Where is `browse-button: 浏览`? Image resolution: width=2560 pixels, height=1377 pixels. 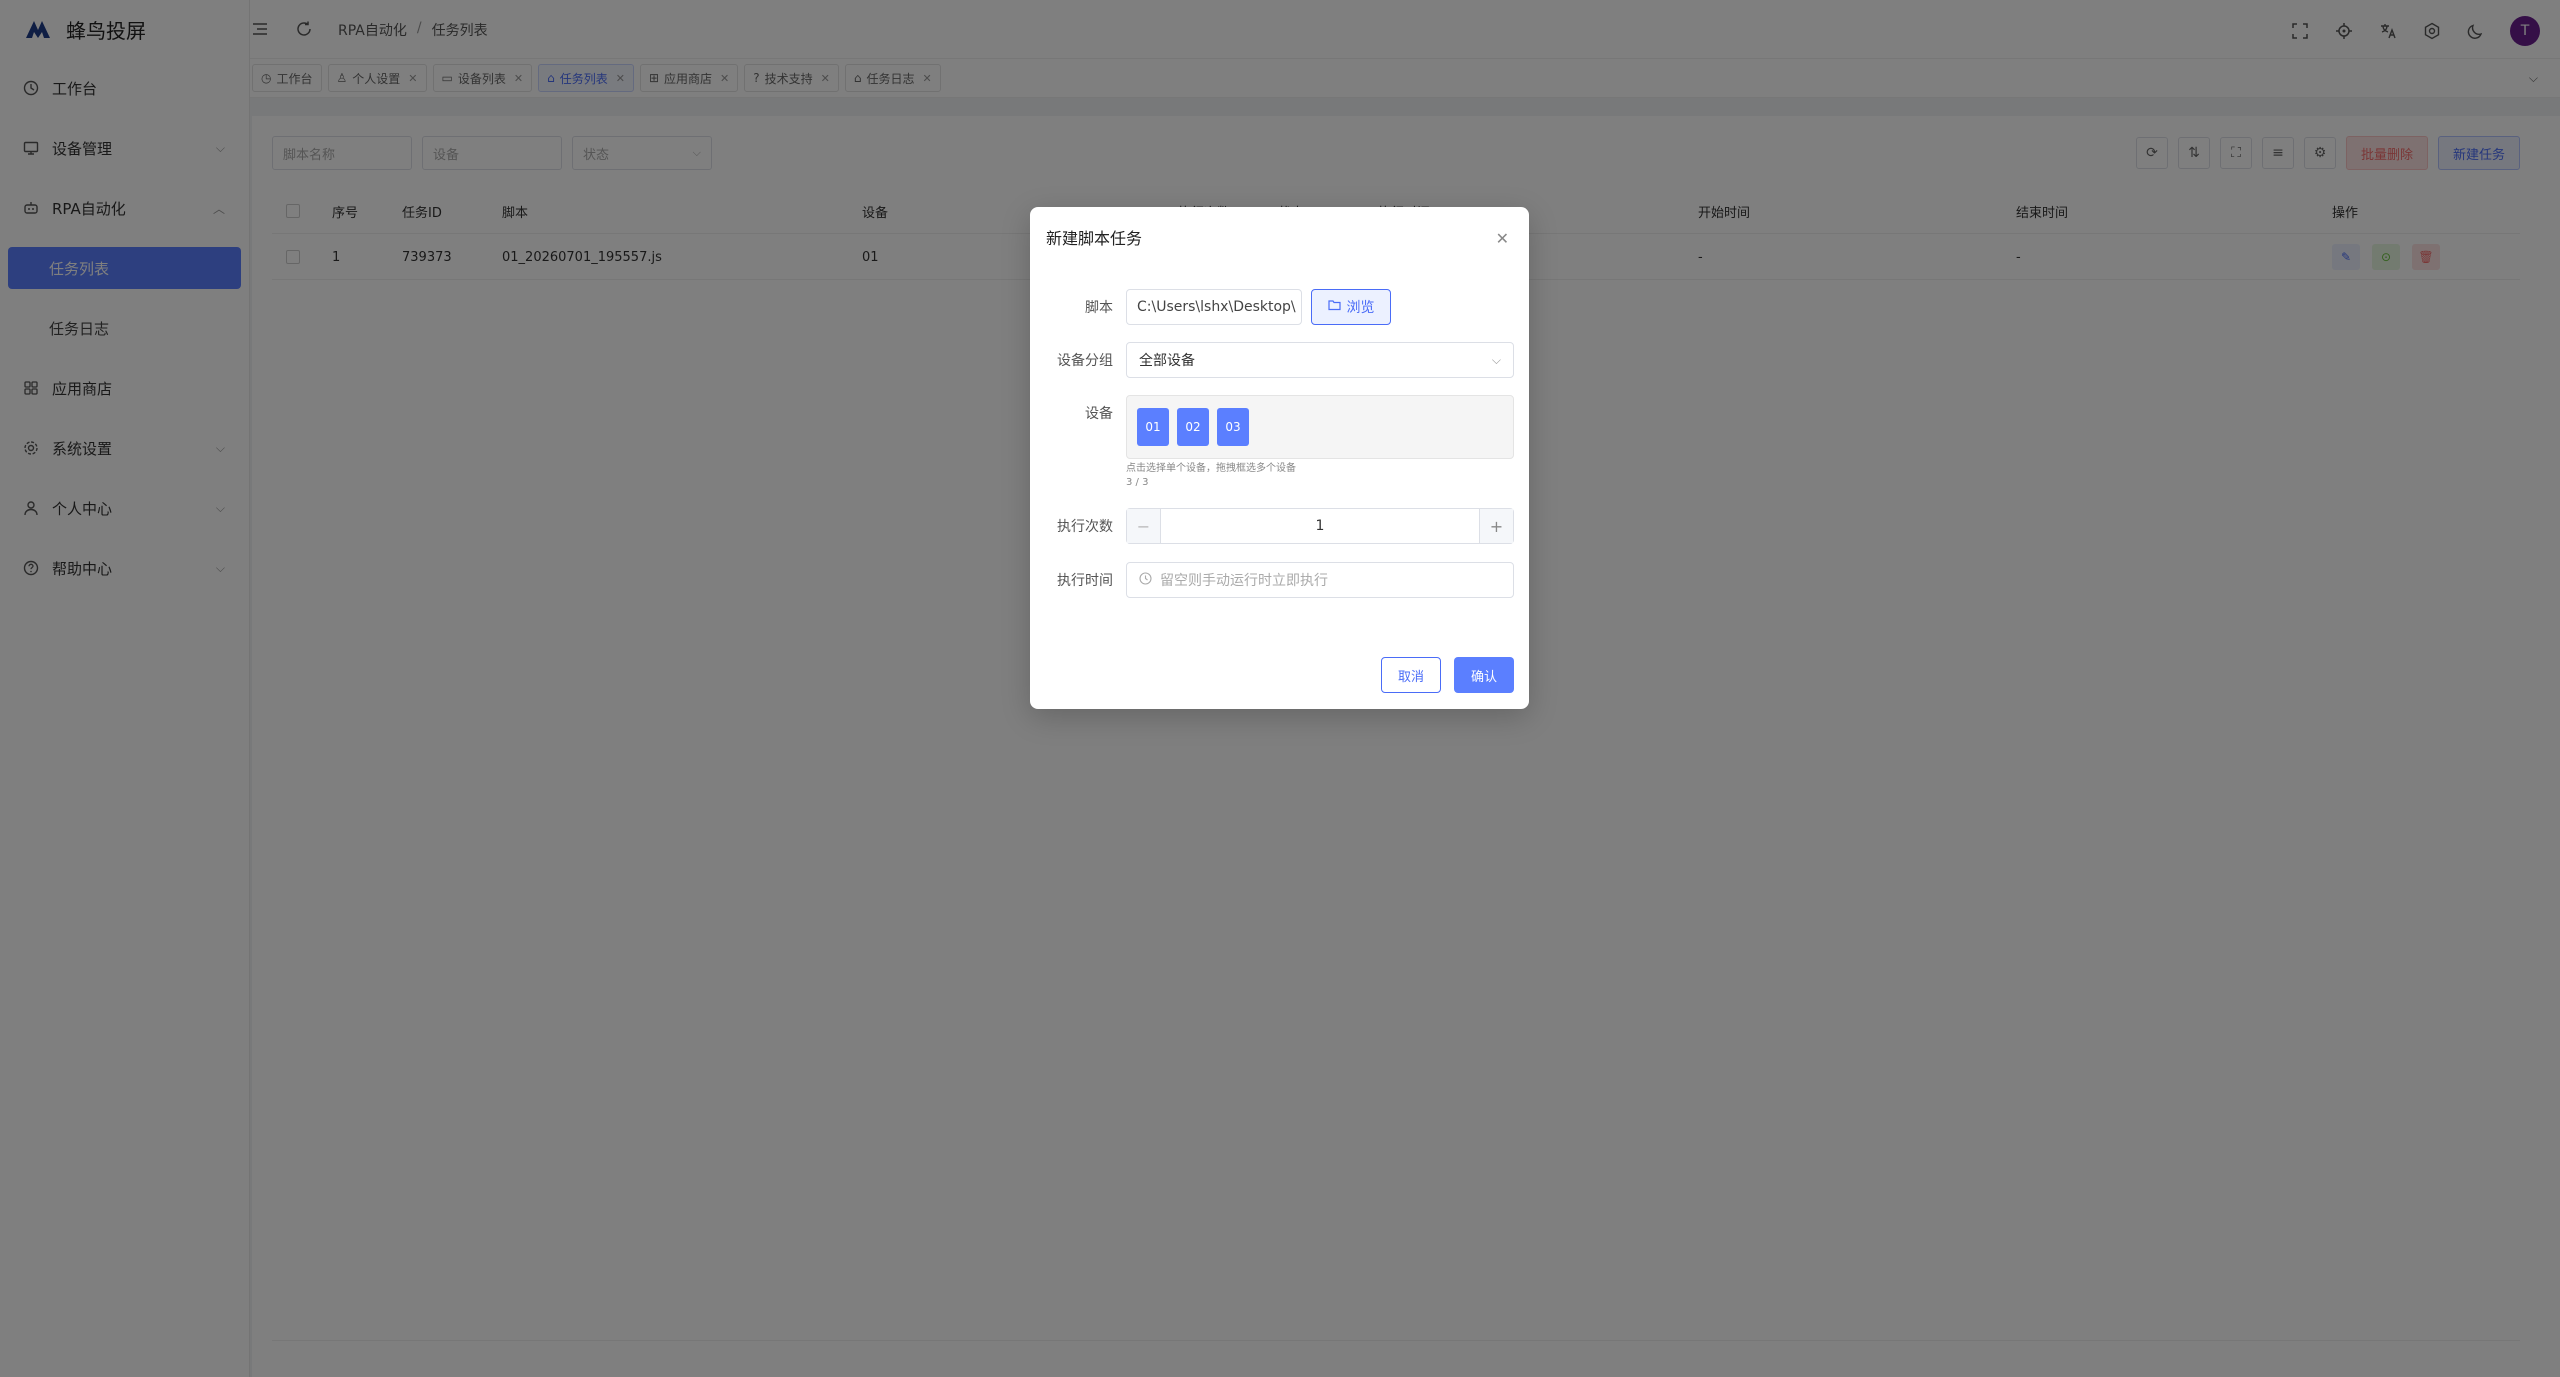
browse-button: 浏览 is located at coordinates (1351, 307).